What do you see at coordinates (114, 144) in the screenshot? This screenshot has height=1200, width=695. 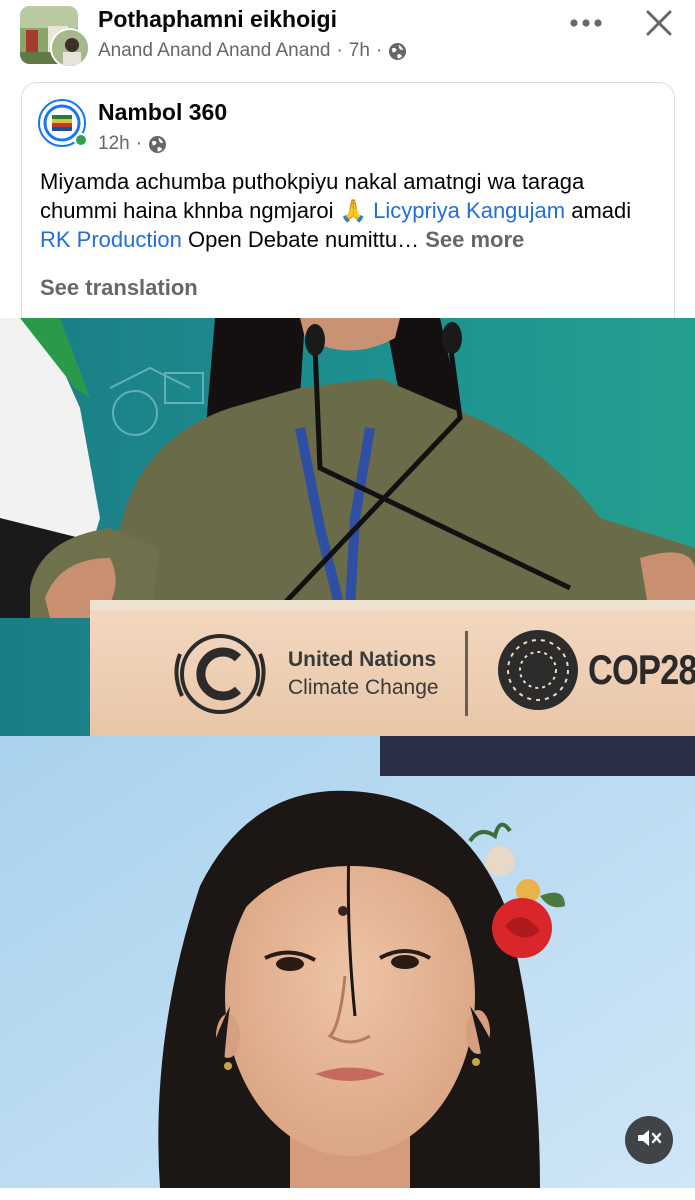 I see `shared-post-time: 12h` at bounding box center [114, 144].